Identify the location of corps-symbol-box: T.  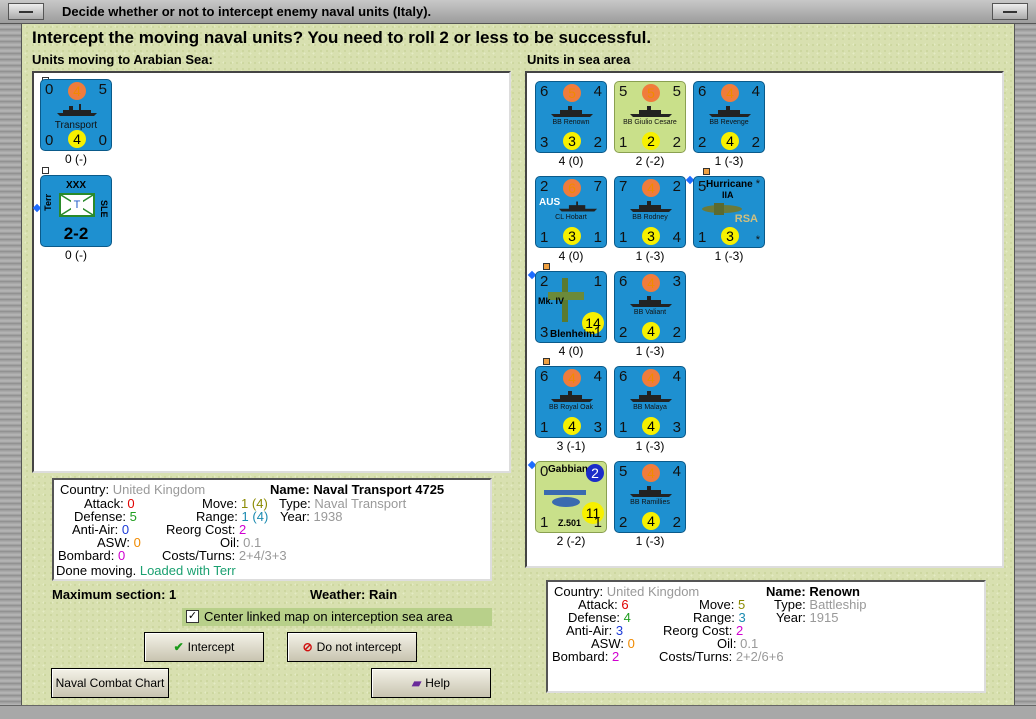
(77, 205).